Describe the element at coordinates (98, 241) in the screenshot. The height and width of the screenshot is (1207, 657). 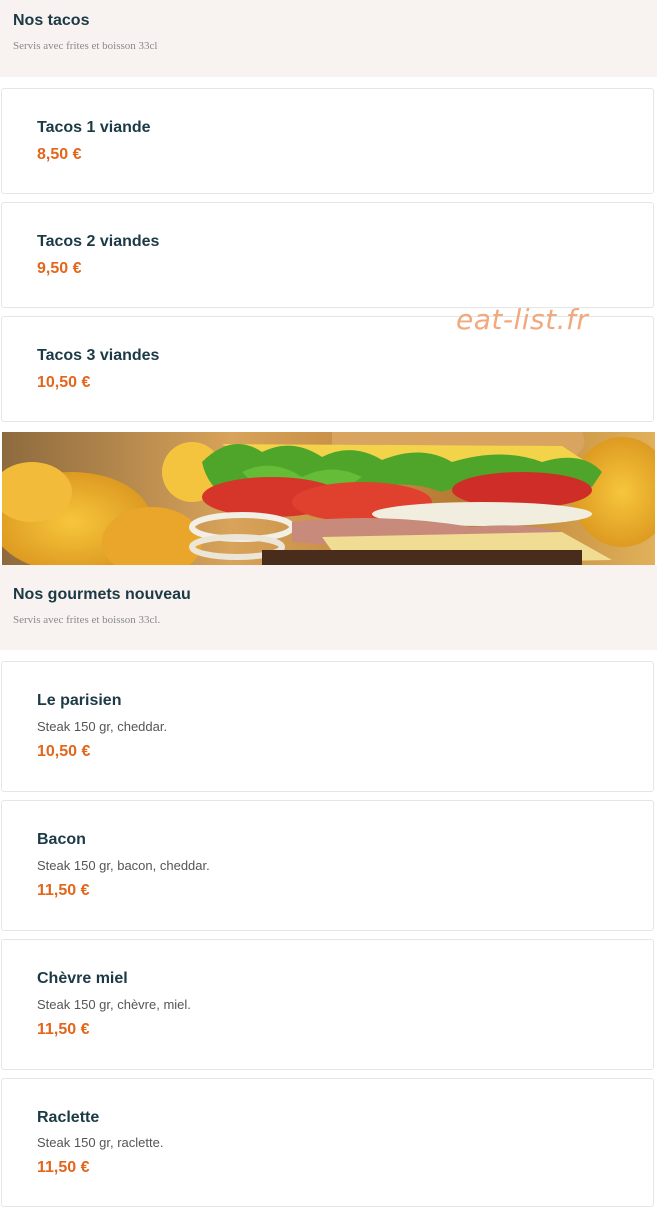
I see `item-name: Tacos 2 viandes` at that location.